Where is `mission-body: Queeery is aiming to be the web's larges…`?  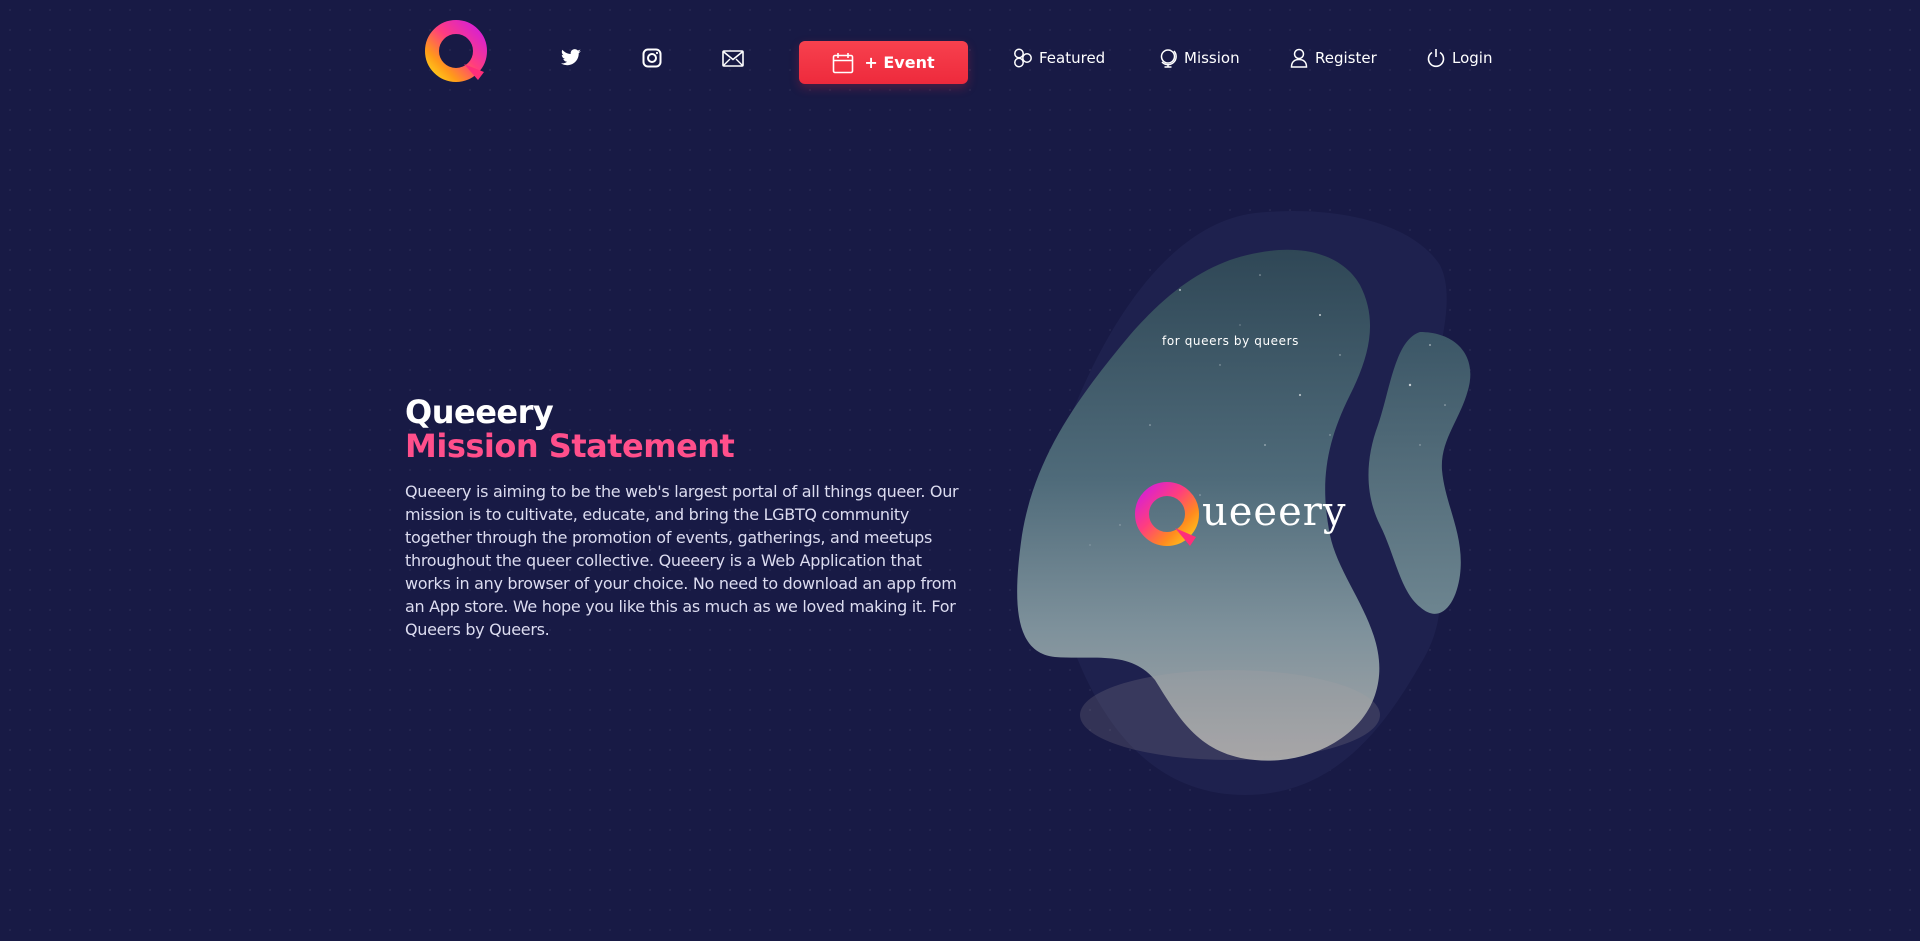
mission-body: Queeery is aiming to be the web's larges… is located at coordinates (682, 560).